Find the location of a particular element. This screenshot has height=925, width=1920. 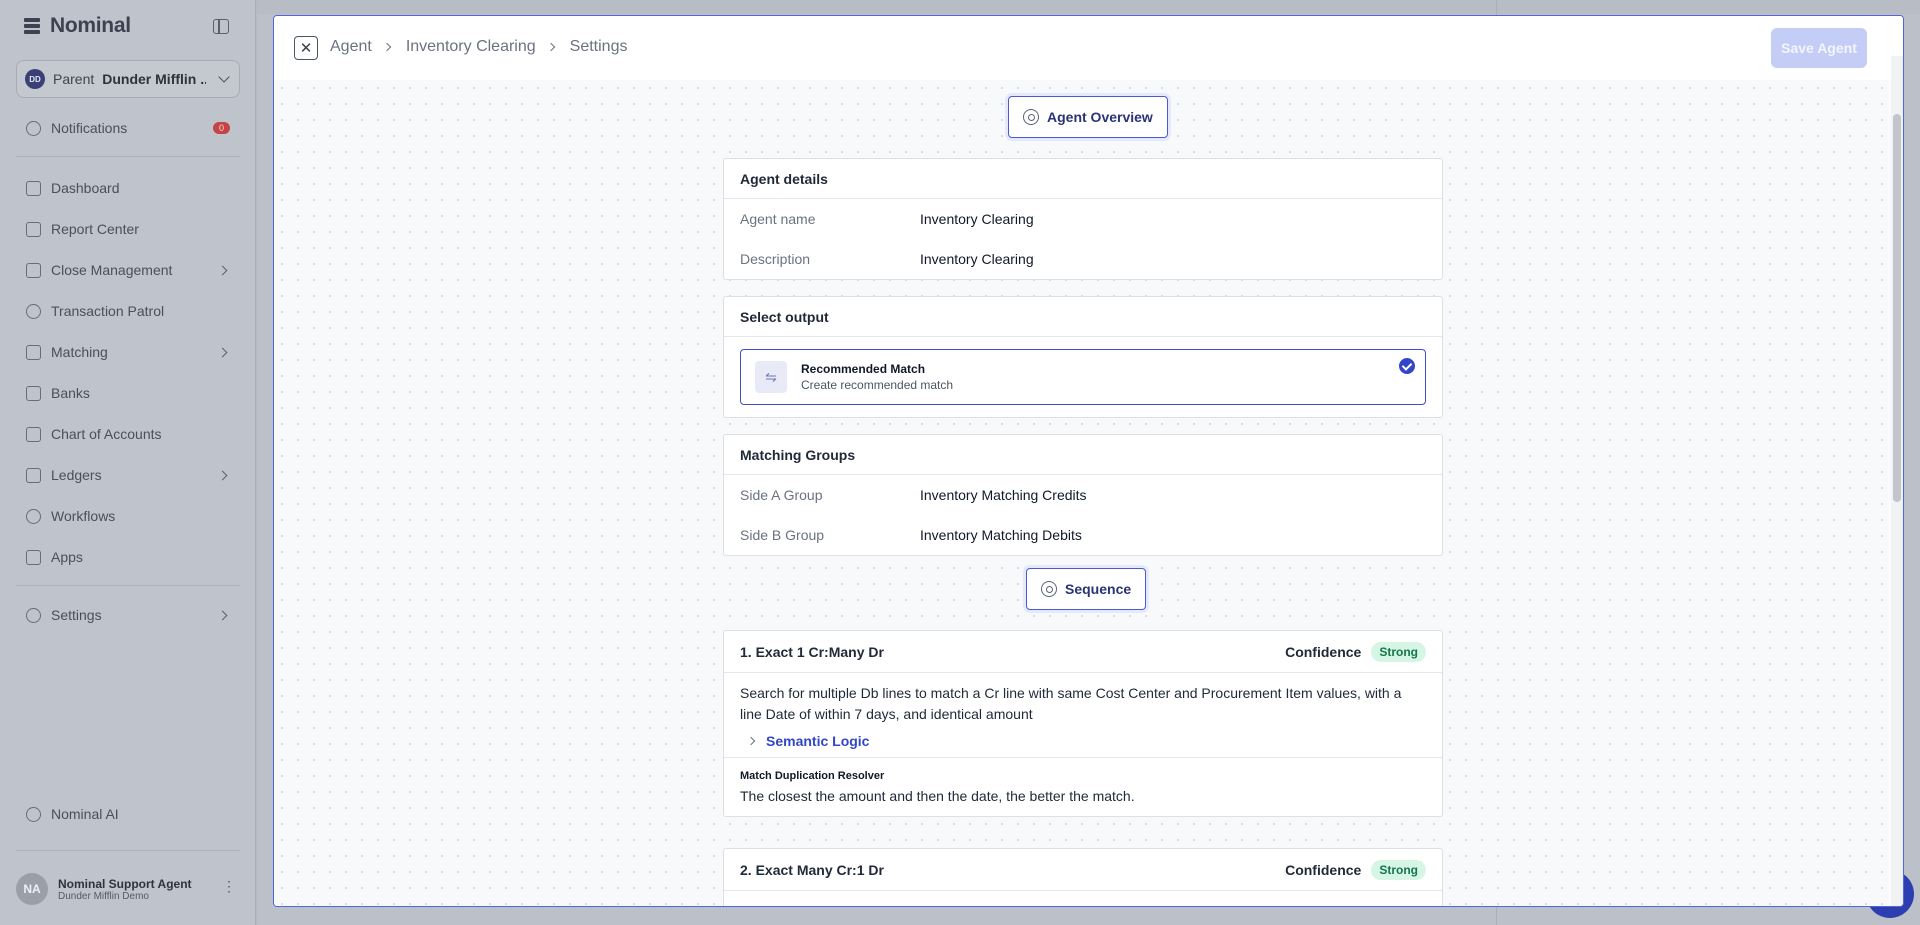

matching-icon is located at coordinates (33, 352).